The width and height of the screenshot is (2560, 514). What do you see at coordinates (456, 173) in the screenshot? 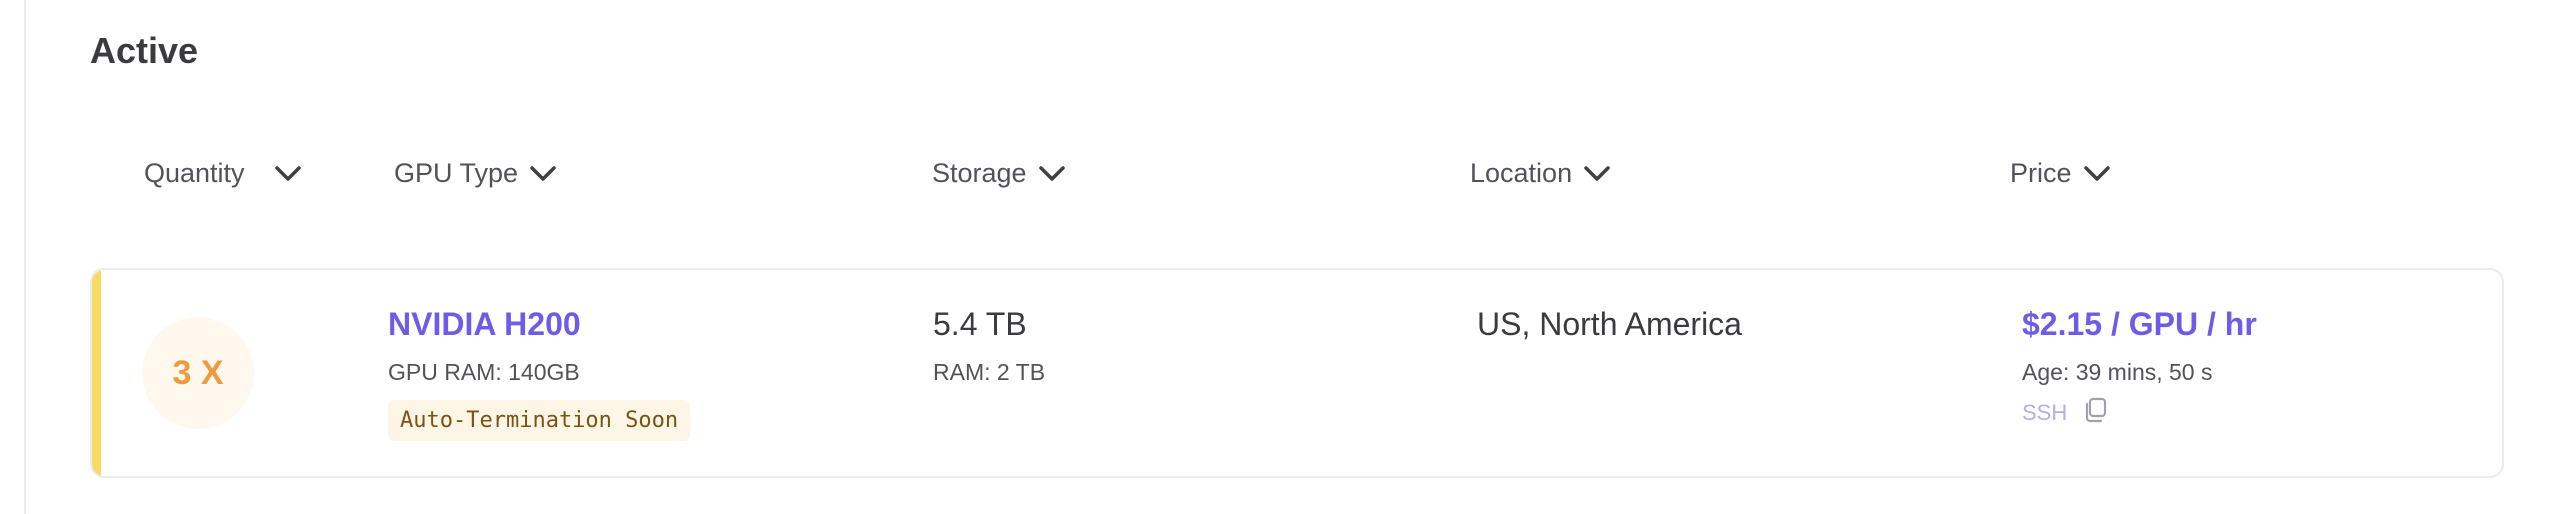
I see `column-header-label: GPU Type` at bounding box center [456, 173].